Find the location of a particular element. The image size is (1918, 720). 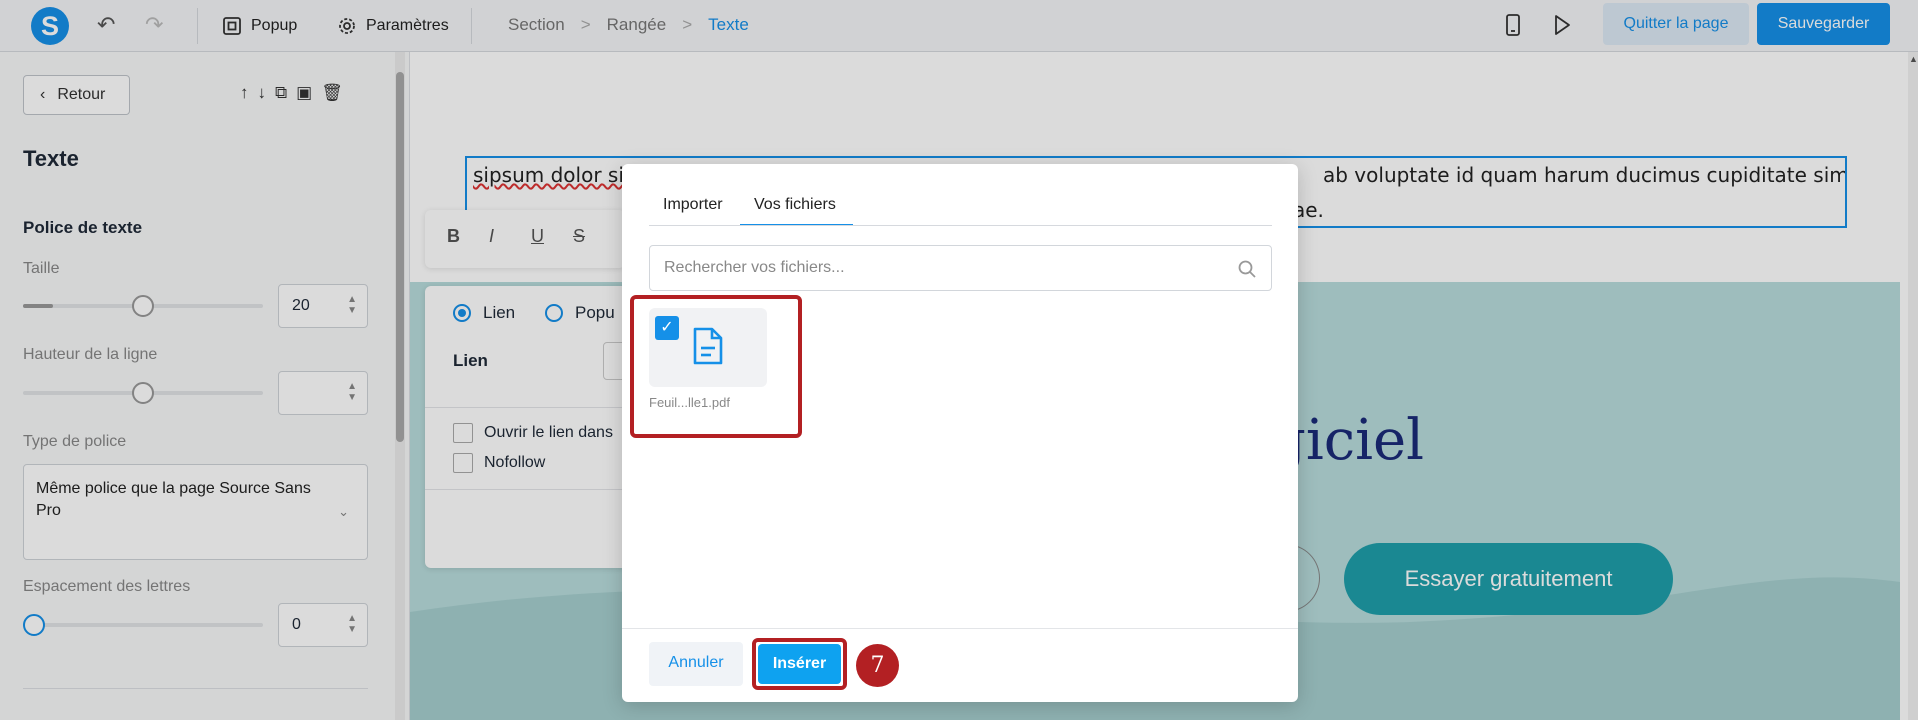

tabs-divider is located at coordinates (960, 225).